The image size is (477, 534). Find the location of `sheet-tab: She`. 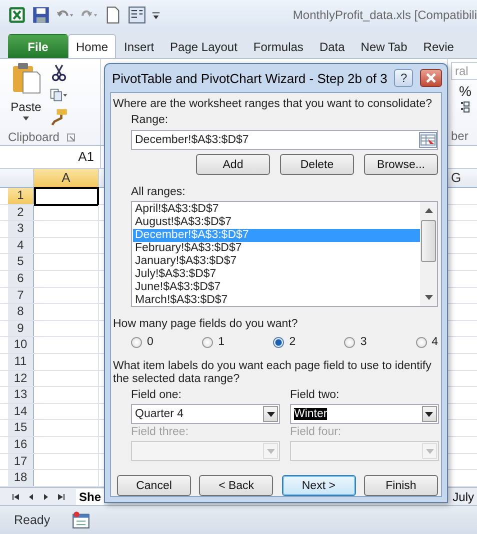

sheet-tab: She is located at coordinates (90, 496).